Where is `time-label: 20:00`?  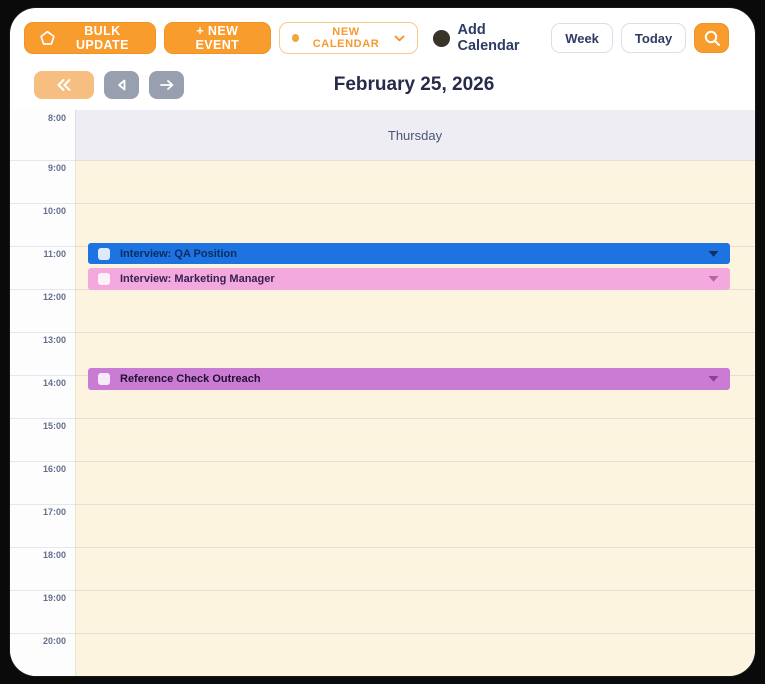
time-label: 20:00 is located at coordinates (54, 641).